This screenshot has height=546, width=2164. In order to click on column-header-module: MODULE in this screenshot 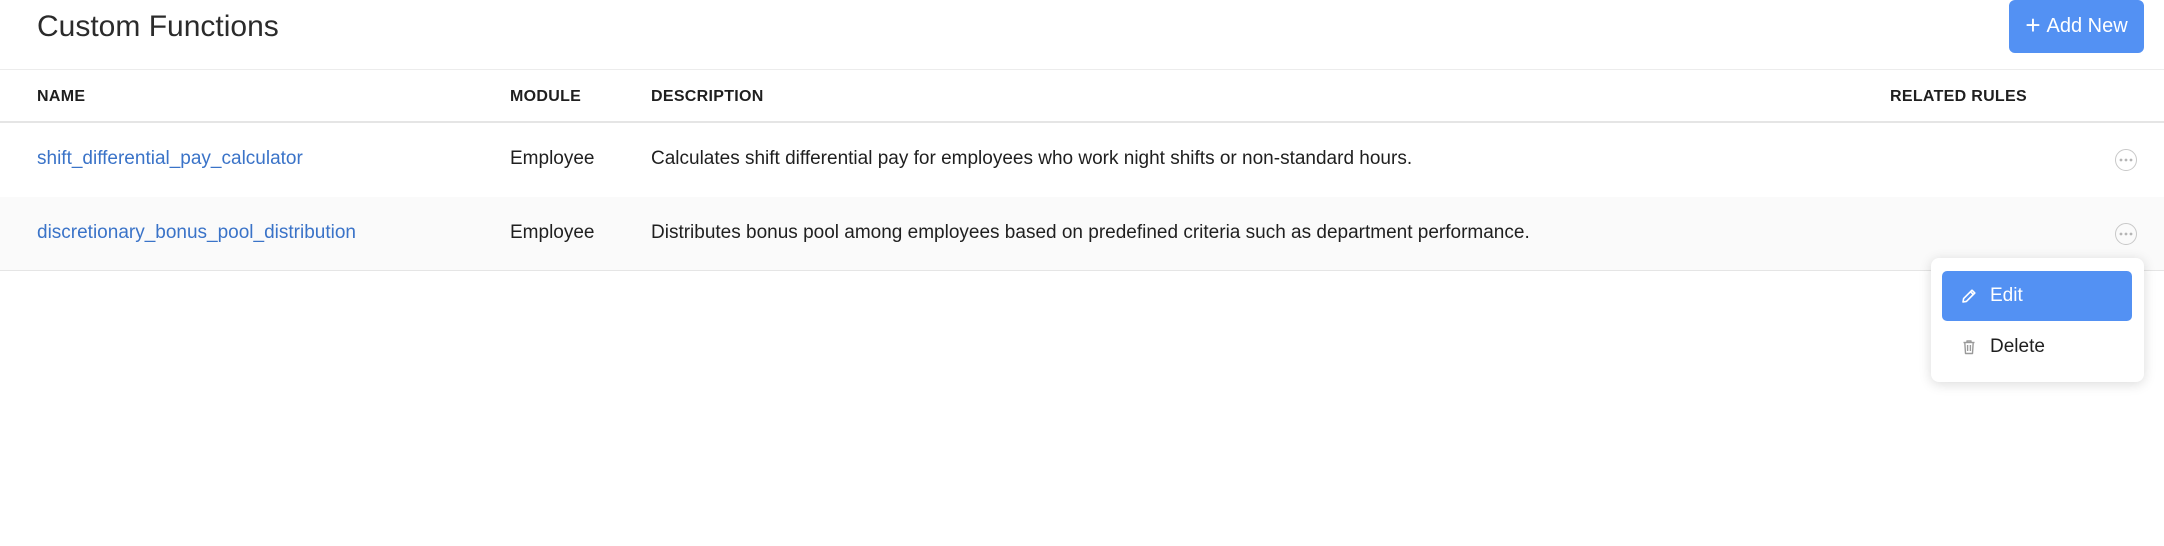, I will do `click(545, 97)`.